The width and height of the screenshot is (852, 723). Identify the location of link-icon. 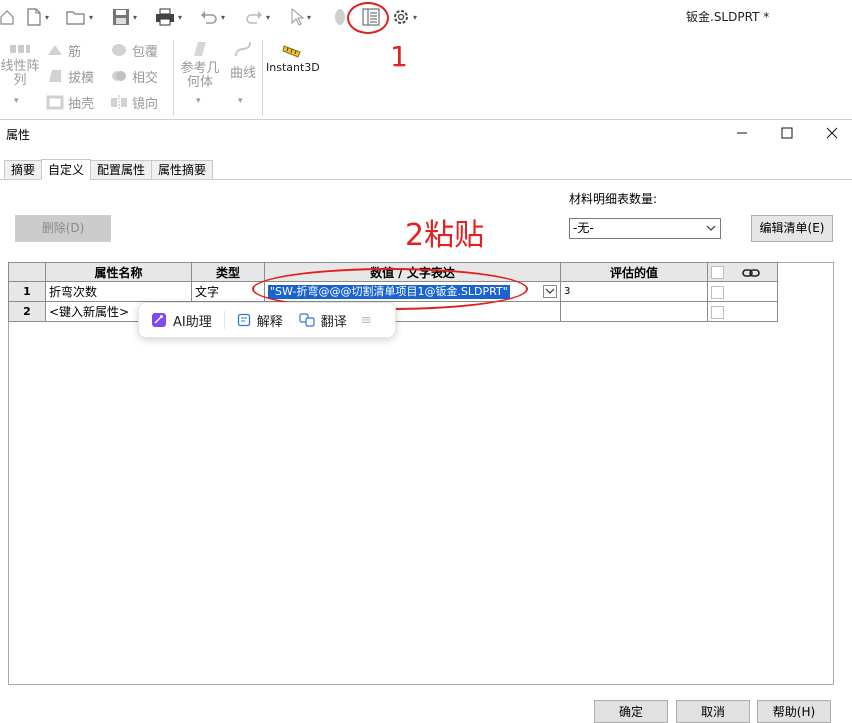
(751, 272).